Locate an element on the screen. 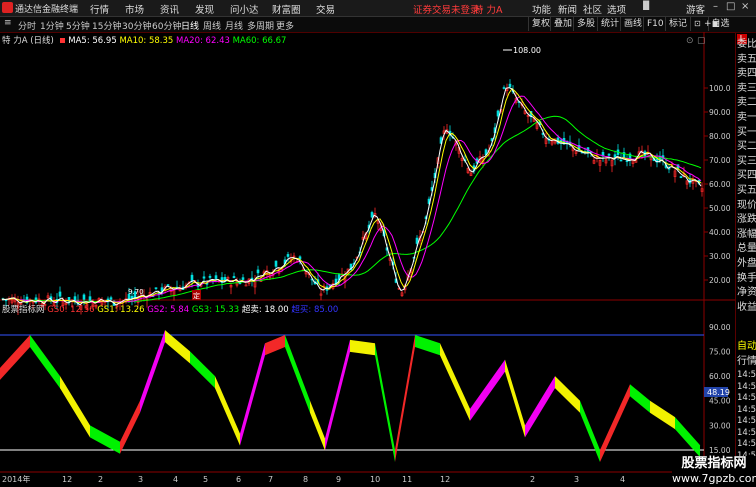 The image size is (756, 487). add-favorite-button: +自选 is located at coordinates (717, 24).